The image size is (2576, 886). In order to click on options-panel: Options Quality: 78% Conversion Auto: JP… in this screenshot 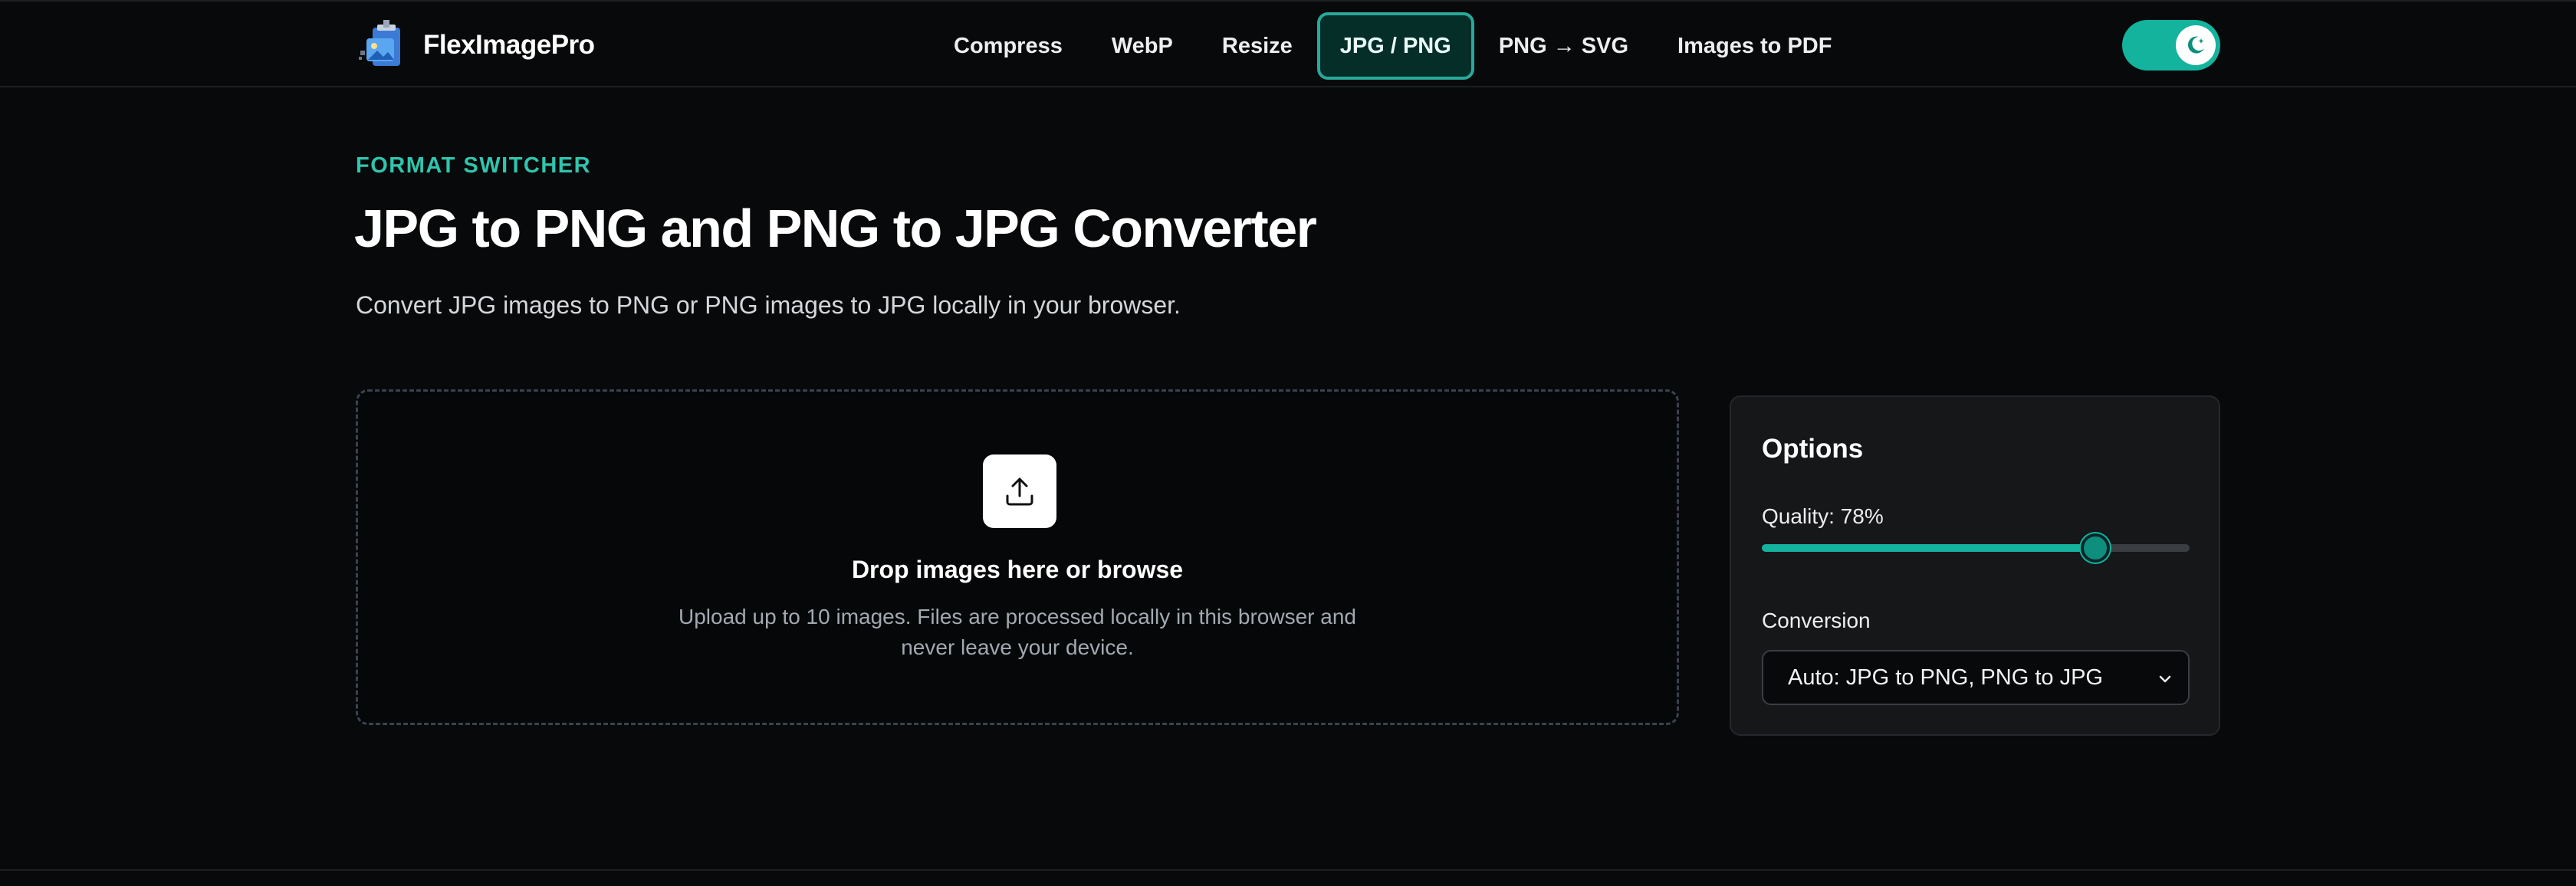, I will do `click(1975, 565)`.